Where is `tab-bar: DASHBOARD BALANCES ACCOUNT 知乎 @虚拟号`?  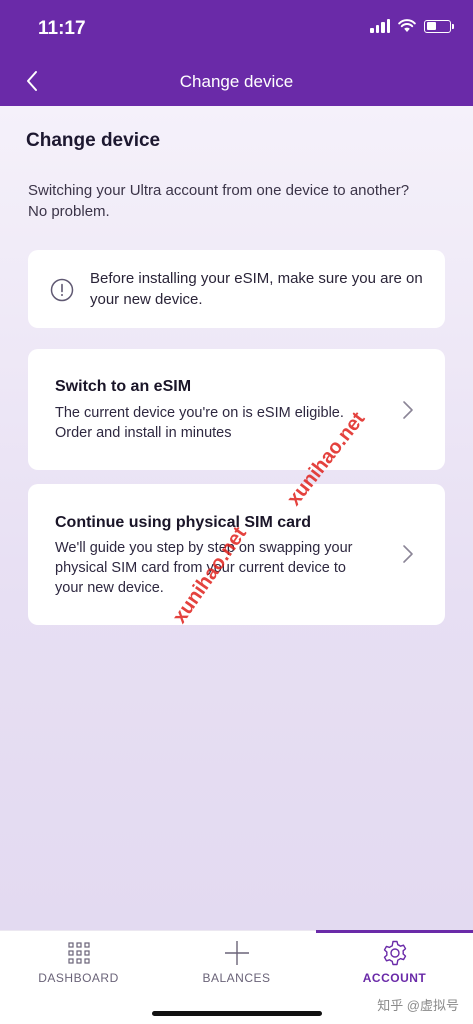
tab-bar: DASHBOARD BALANCES ACCOUNT 知乎 @虚拟号 is located at coordinates (236, 977).